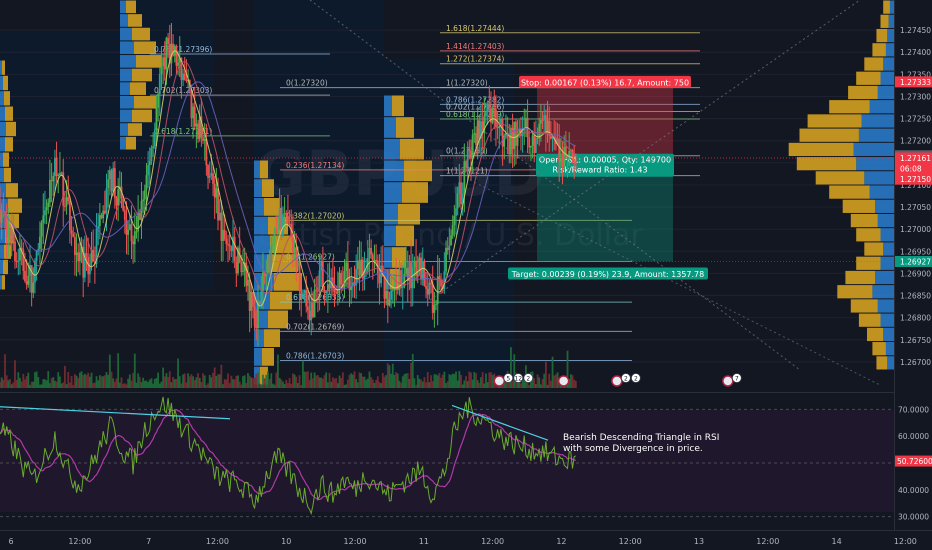 Image resolution: width=932 pixels, height=550 pixels. What do you see at coordinates (905, 541) in the screenshot?
I see `time-tick-label: 12:00` at bounding box center [905, 541].